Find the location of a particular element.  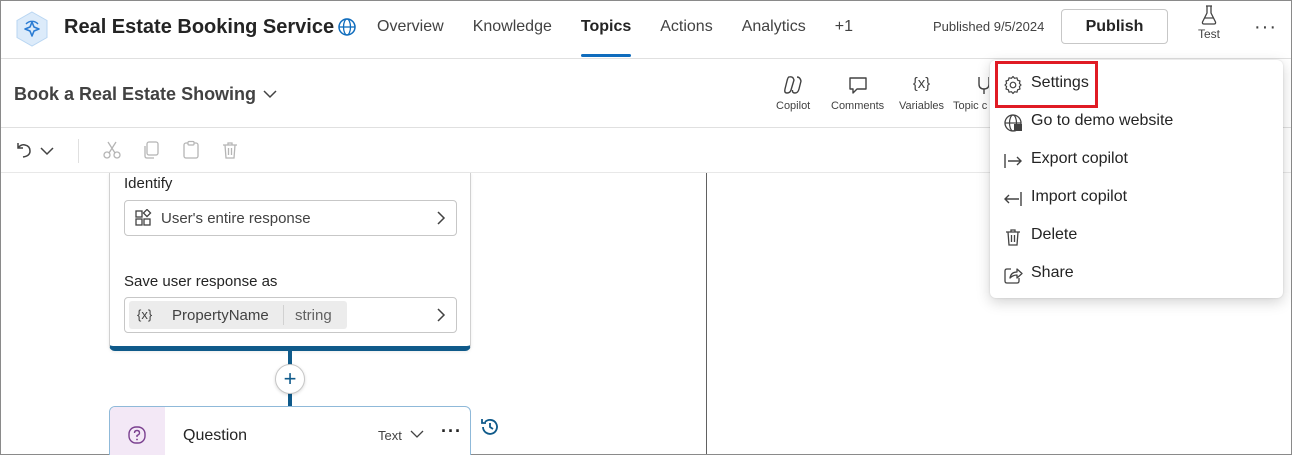

comment-icon is located at coordinates (857, 85).